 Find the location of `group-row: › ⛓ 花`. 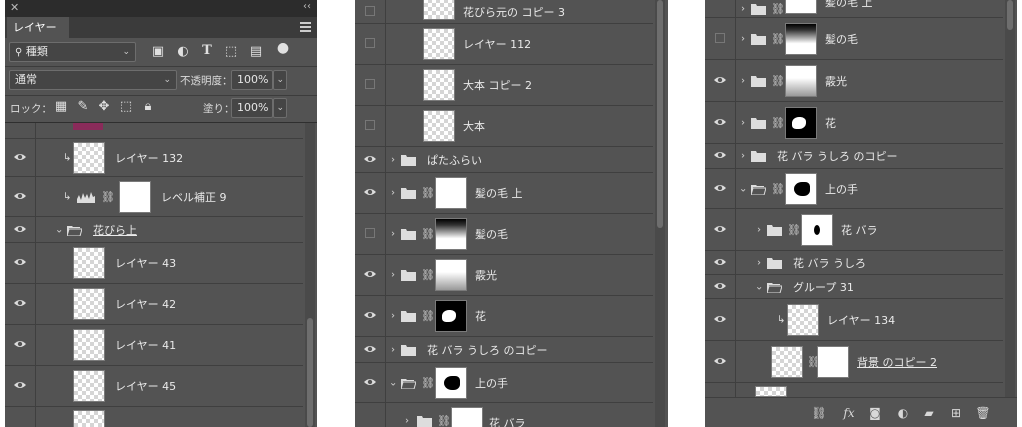

group-row: › ⛓ 花 is located at coordinates (854, 123).